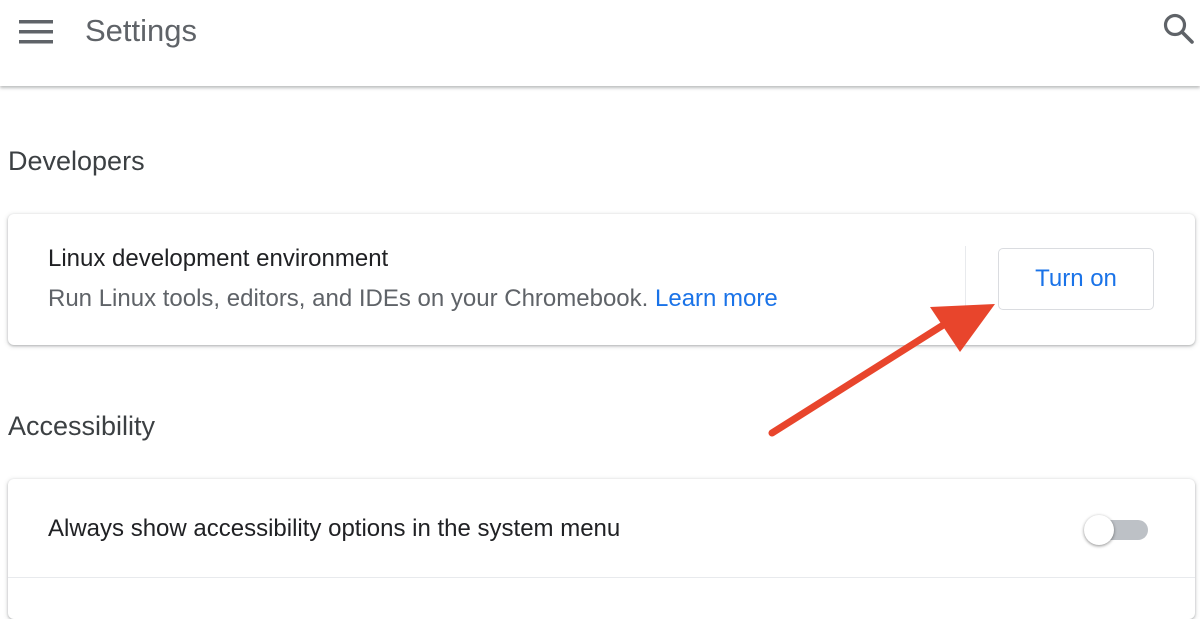  I want to click on vertical-separator, so click(965, 278).